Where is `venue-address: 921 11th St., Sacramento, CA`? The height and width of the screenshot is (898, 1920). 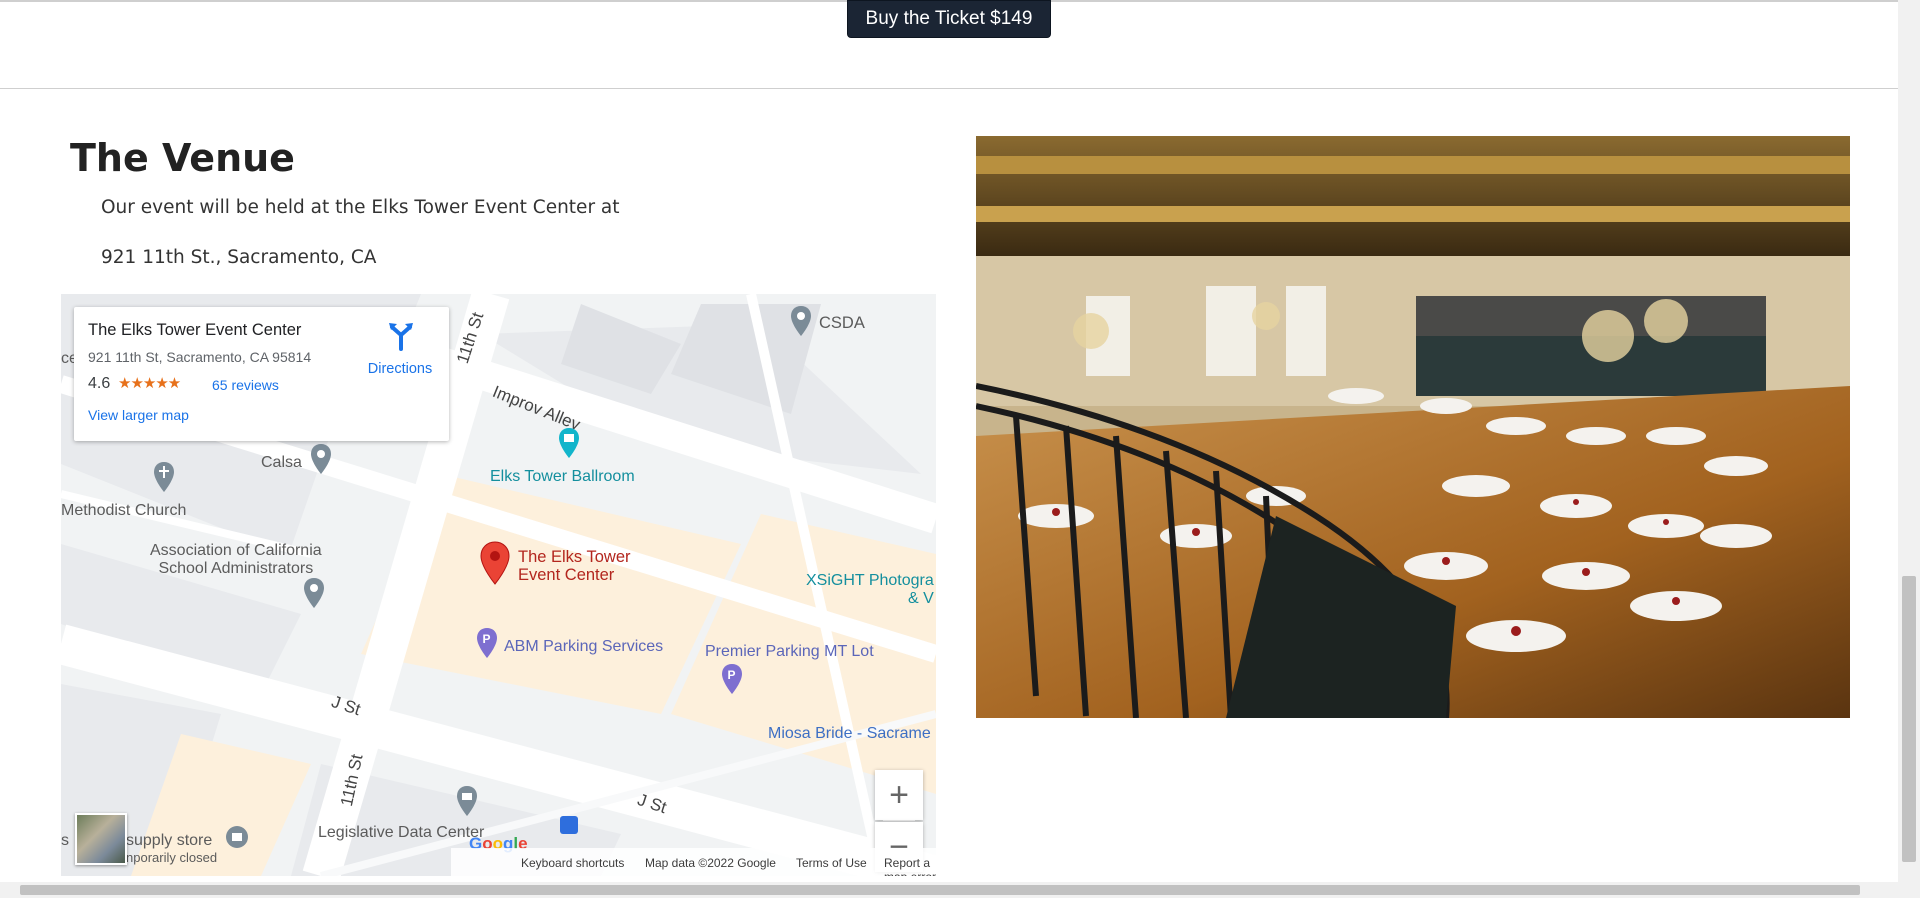
venue-address: 921 11th St., Sacramento, CA is located at coordinates (239, 257).